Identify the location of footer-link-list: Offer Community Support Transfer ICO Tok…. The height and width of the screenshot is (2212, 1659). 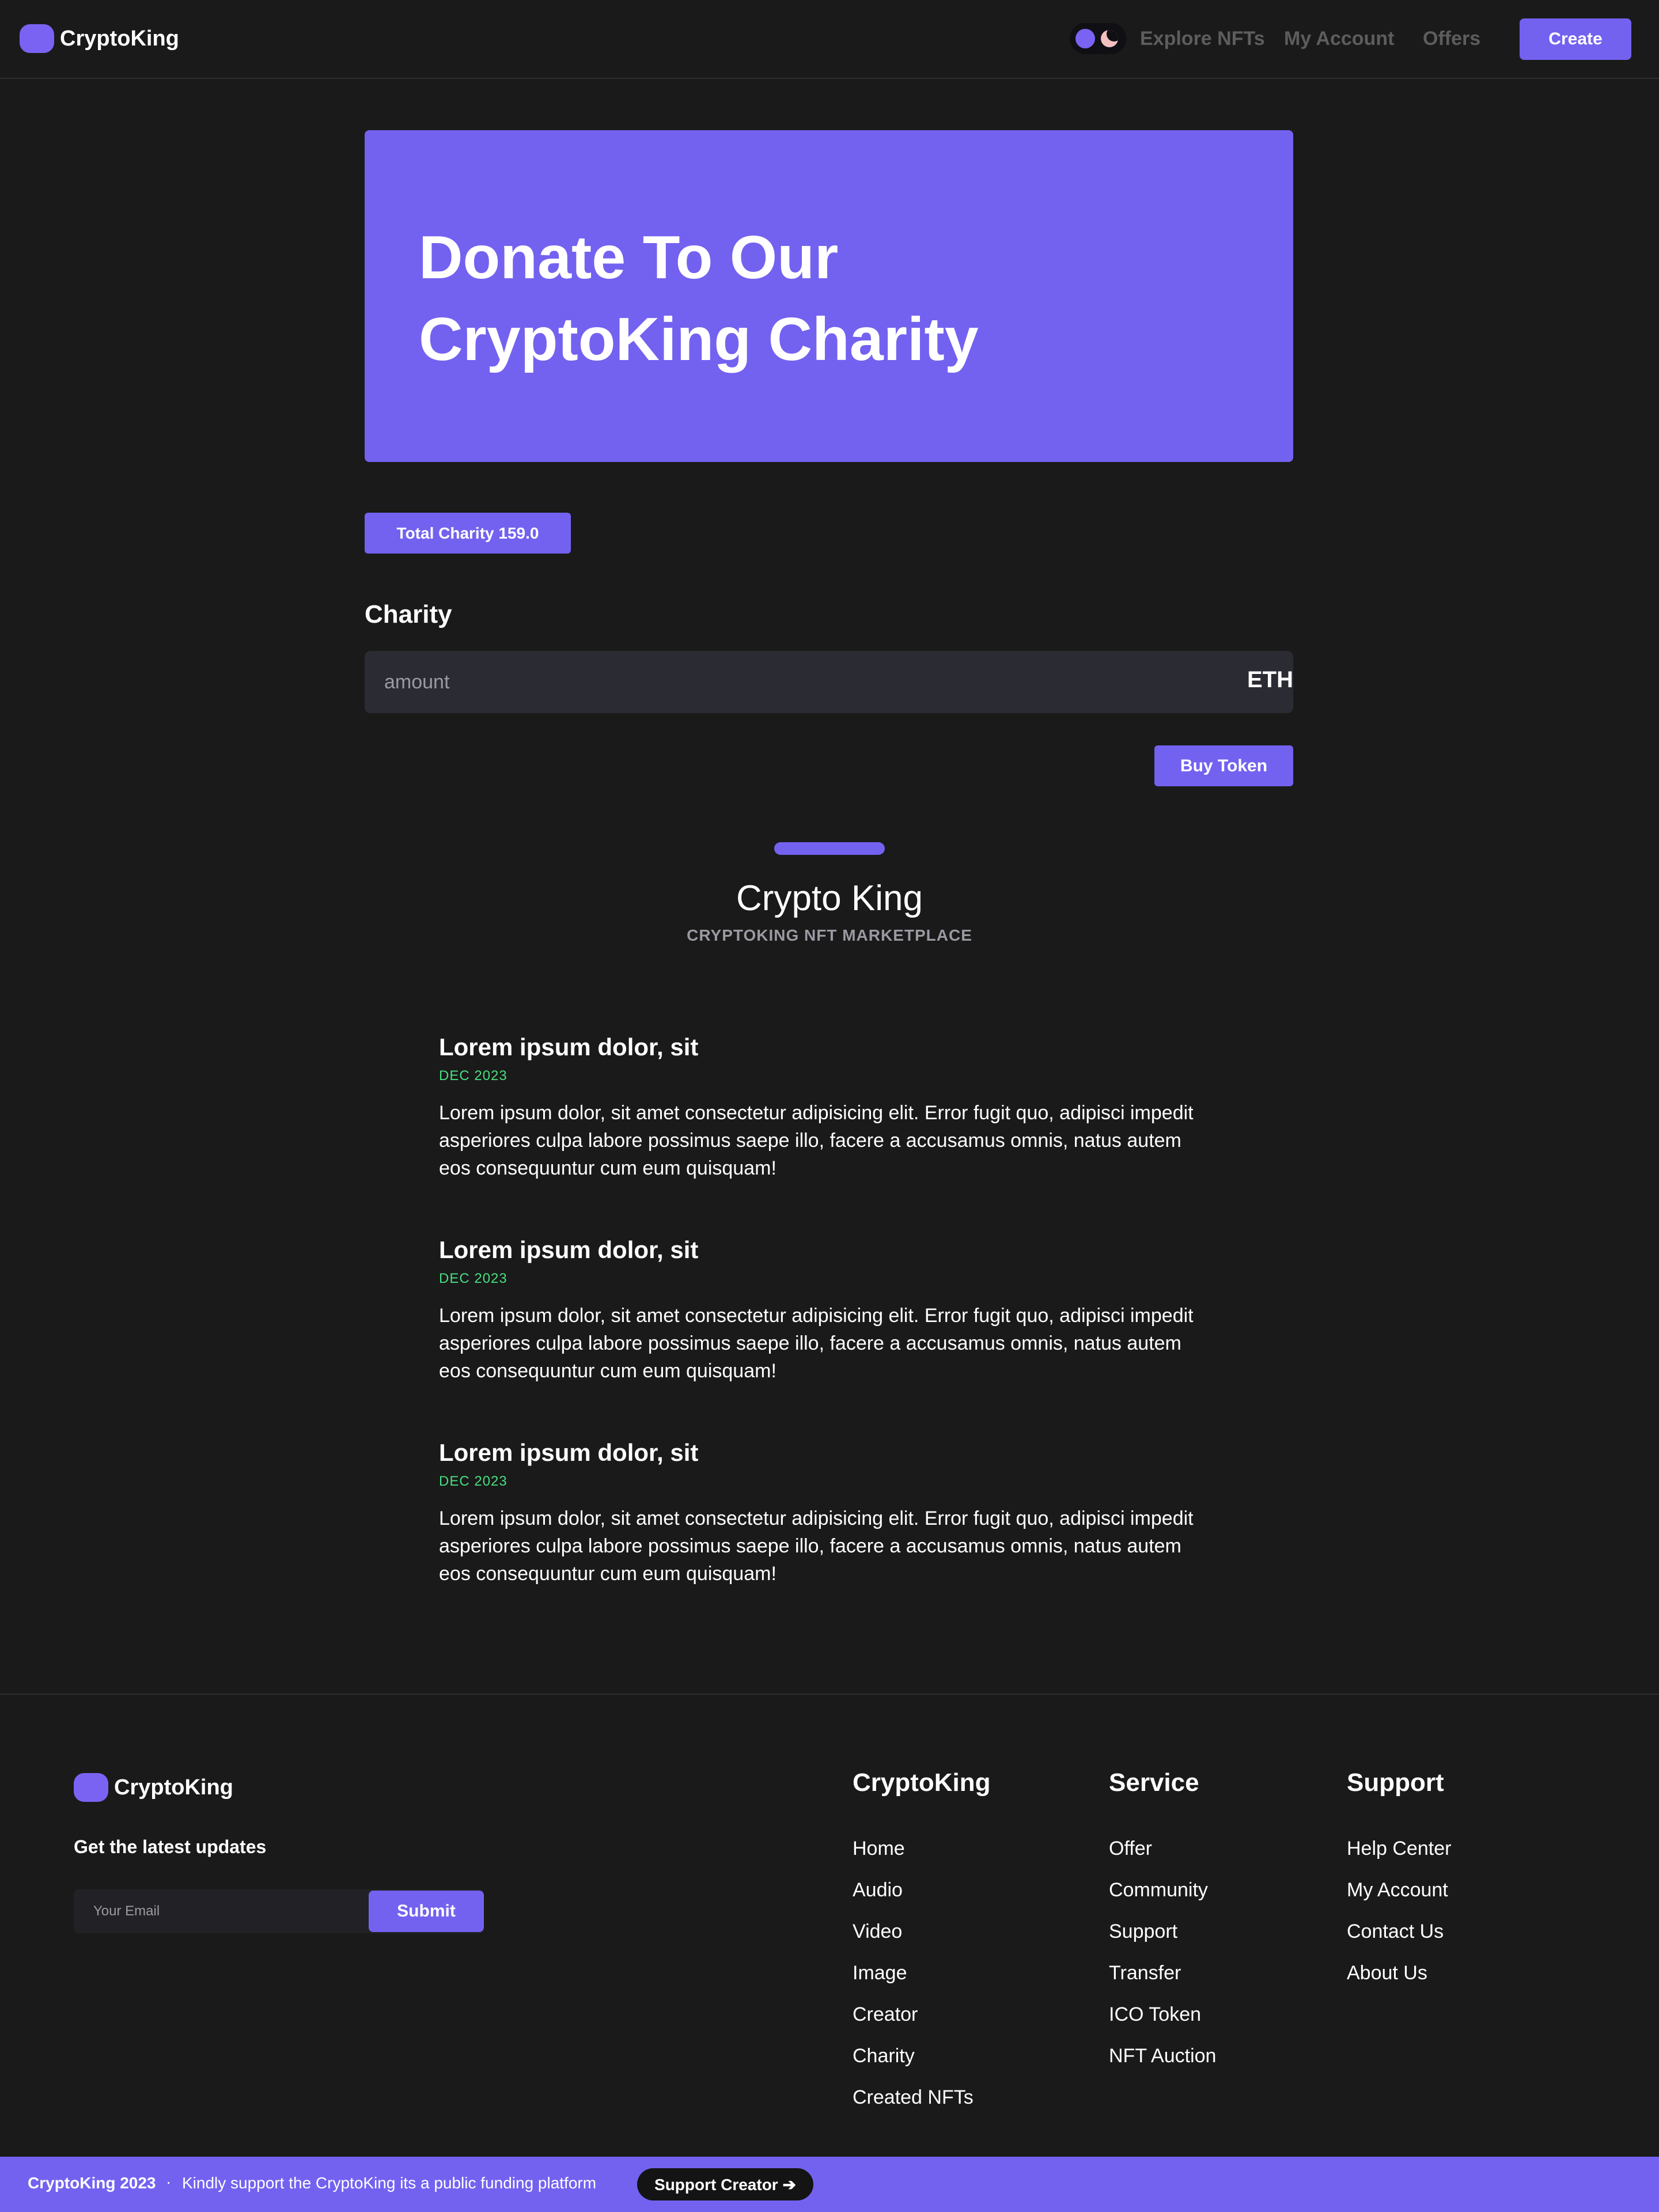
(1162, 1962).